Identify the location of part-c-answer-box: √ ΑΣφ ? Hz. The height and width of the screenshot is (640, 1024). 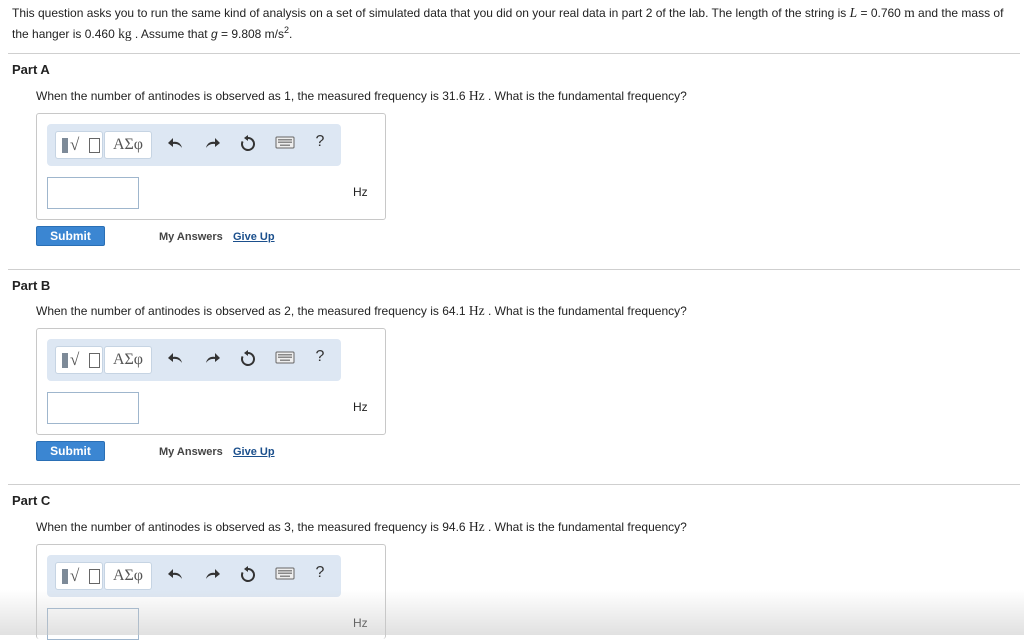
(211, 592).